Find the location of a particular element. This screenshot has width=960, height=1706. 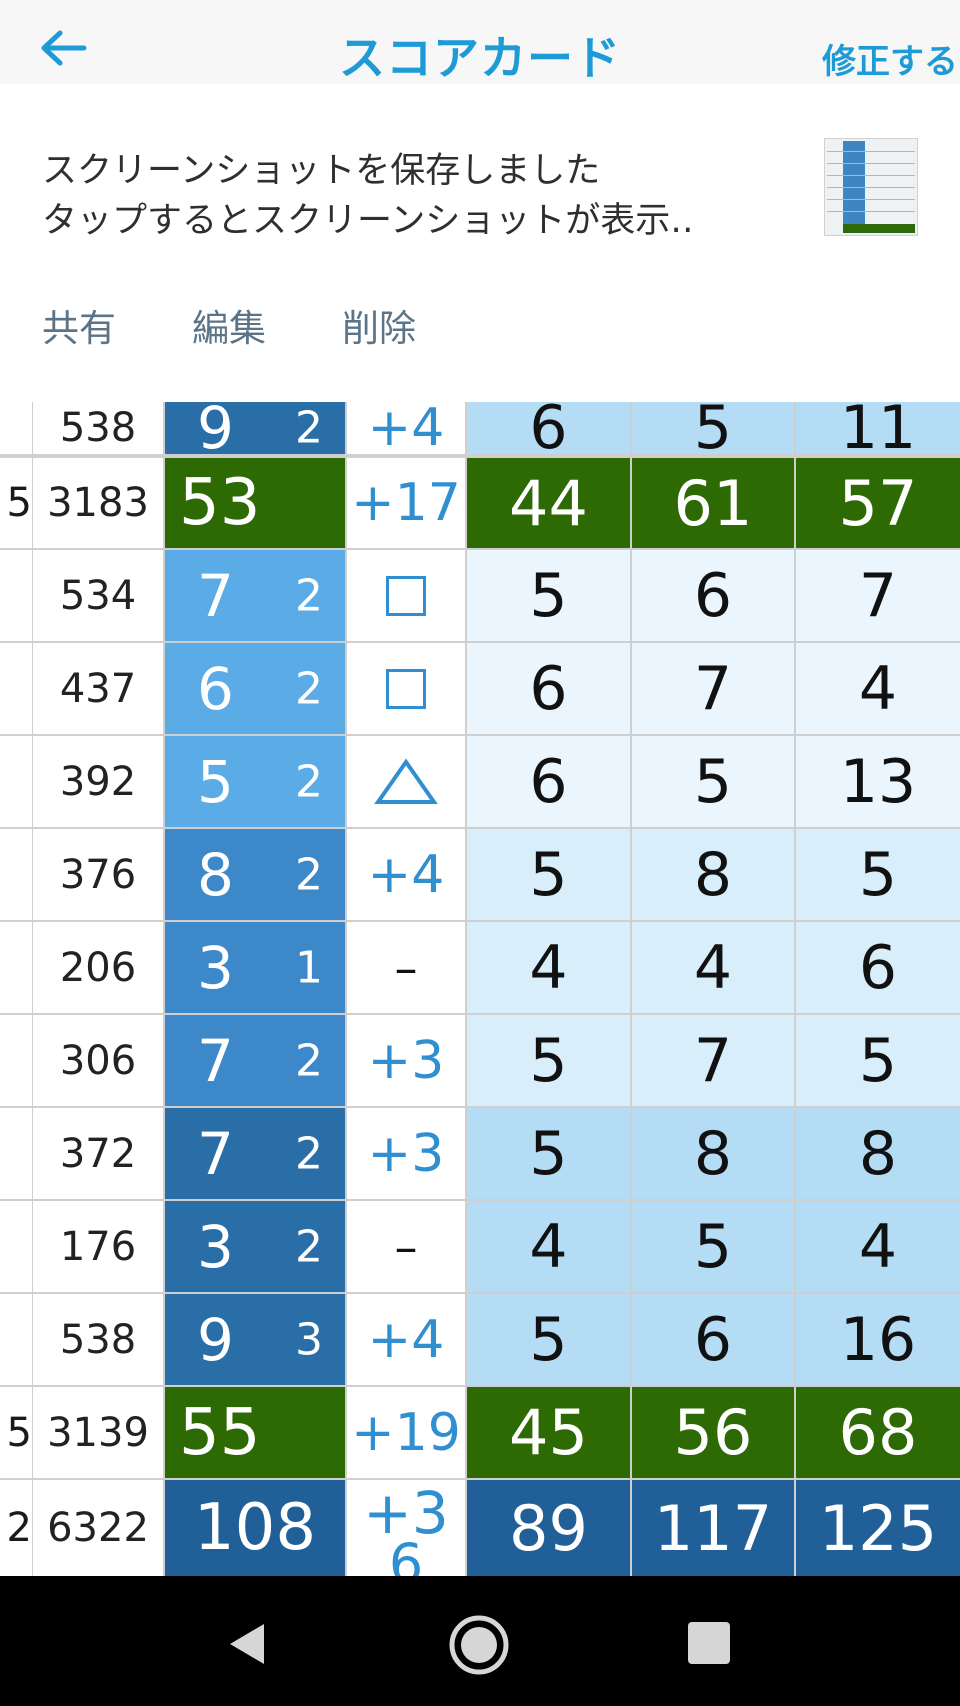

score-cell: 53 is located at coordinates (255, 503).